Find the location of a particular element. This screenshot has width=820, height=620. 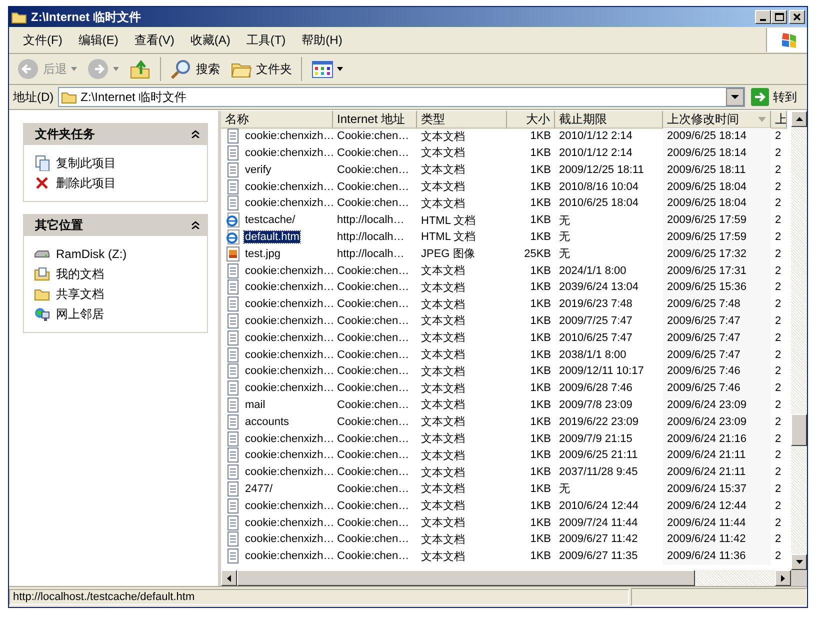

menu-item: 帮助(H) is located at coordinates (322, 40).